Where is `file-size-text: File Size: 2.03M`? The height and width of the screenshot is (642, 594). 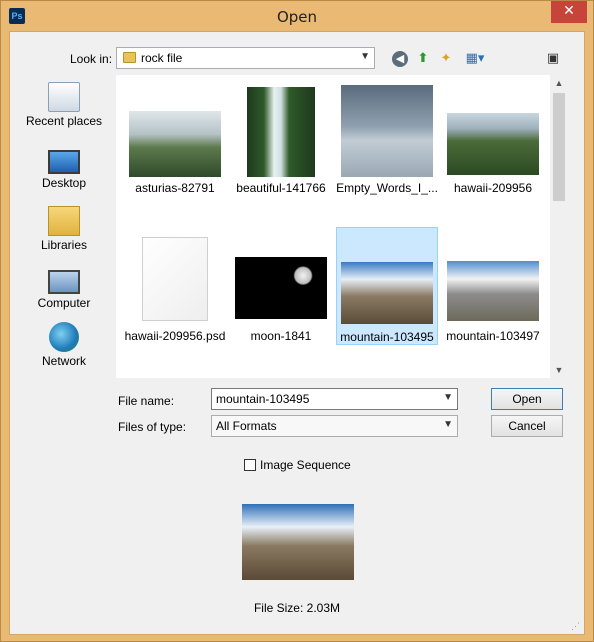
file-size-text: File Size: 2.03M is located at coordinates (297, 608).